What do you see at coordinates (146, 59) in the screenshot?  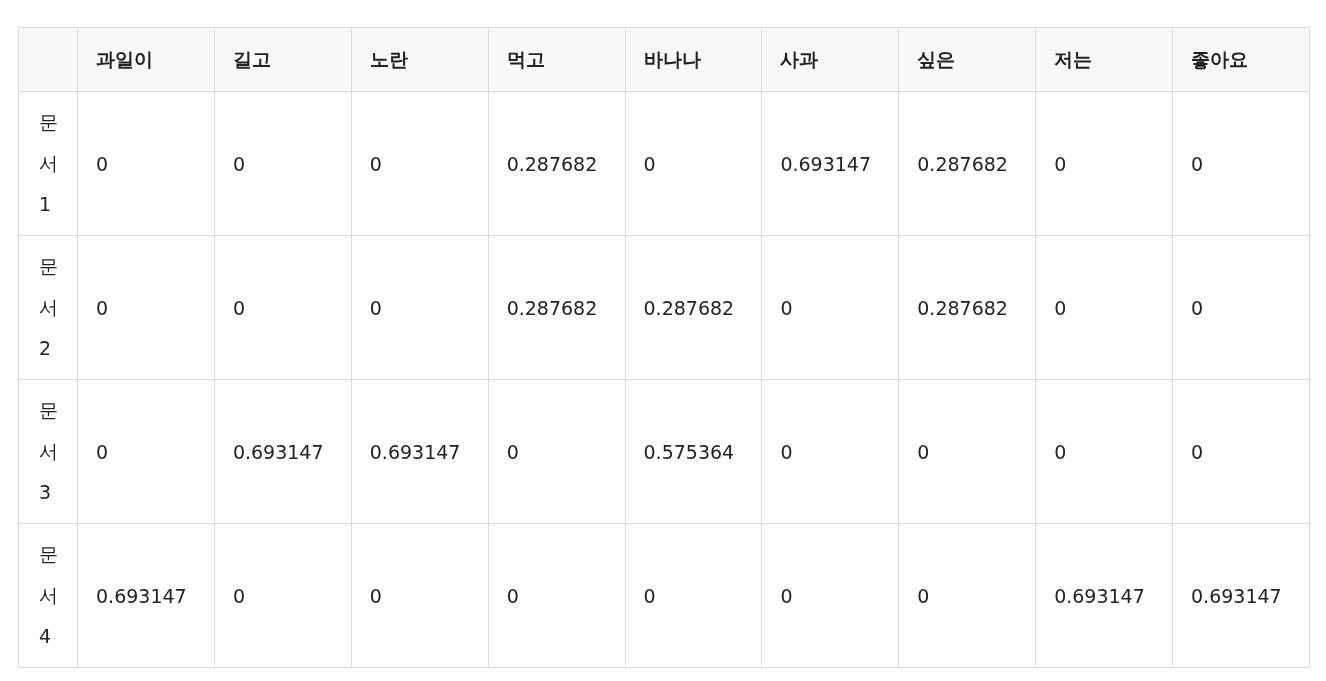 I see `column-header: 과일이` at bounding box center [146, 59].